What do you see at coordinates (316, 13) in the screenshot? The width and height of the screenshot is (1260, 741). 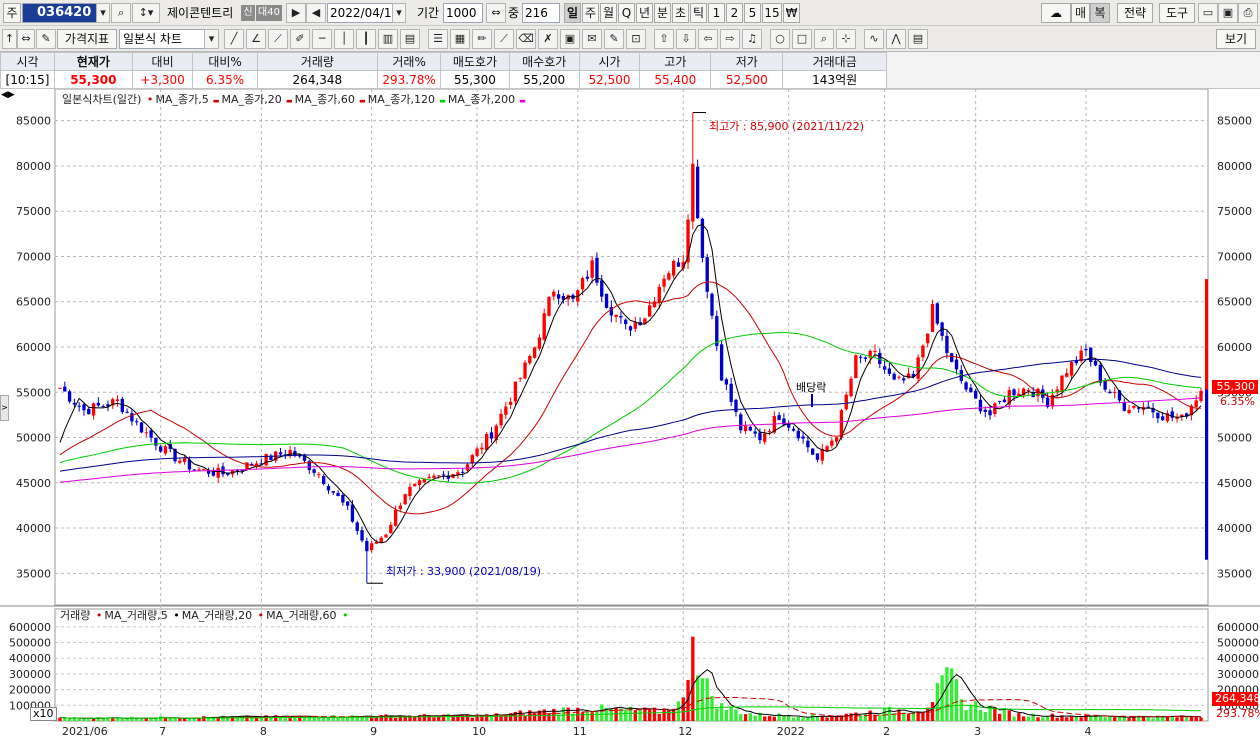 I see `prev-stock-icon: ◀` at bounding box center [316, 13].